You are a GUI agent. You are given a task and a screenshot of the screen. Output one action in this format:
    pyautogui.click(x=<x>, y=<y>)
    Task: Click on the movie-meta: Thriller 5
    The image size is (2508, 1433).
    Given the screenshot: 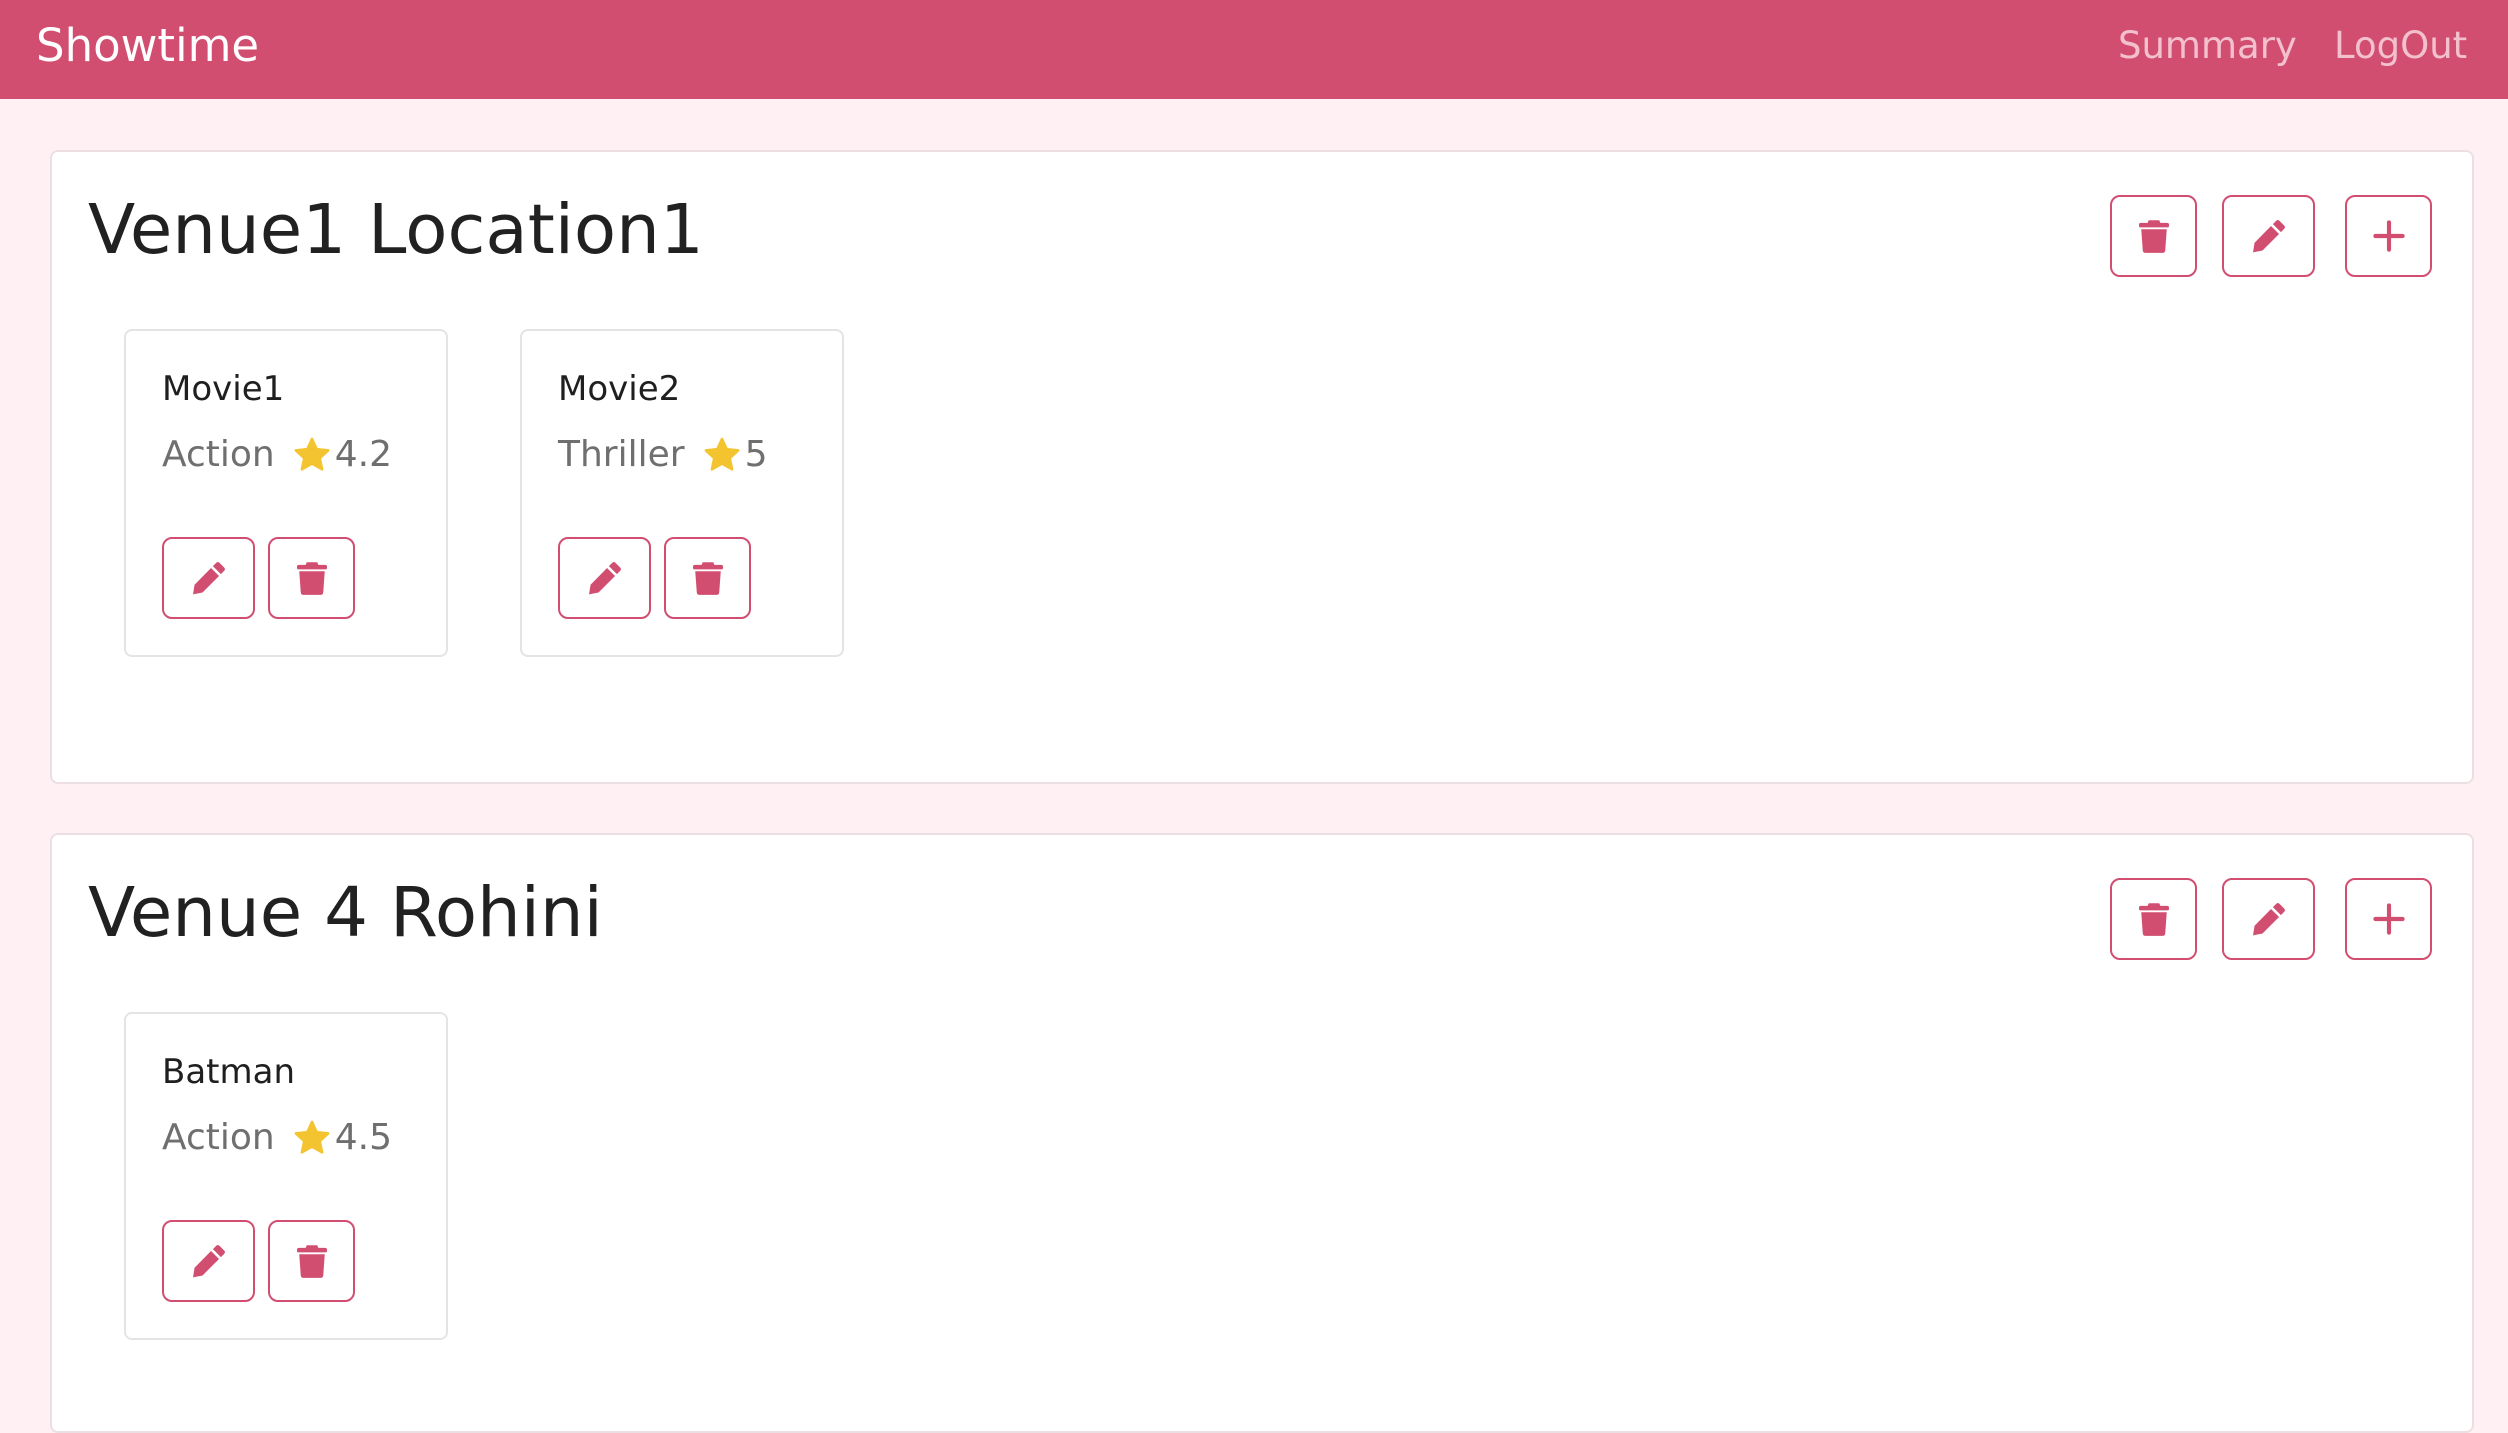 What is the action you would take?
    pyautogui.click(x=662, y=455)
    